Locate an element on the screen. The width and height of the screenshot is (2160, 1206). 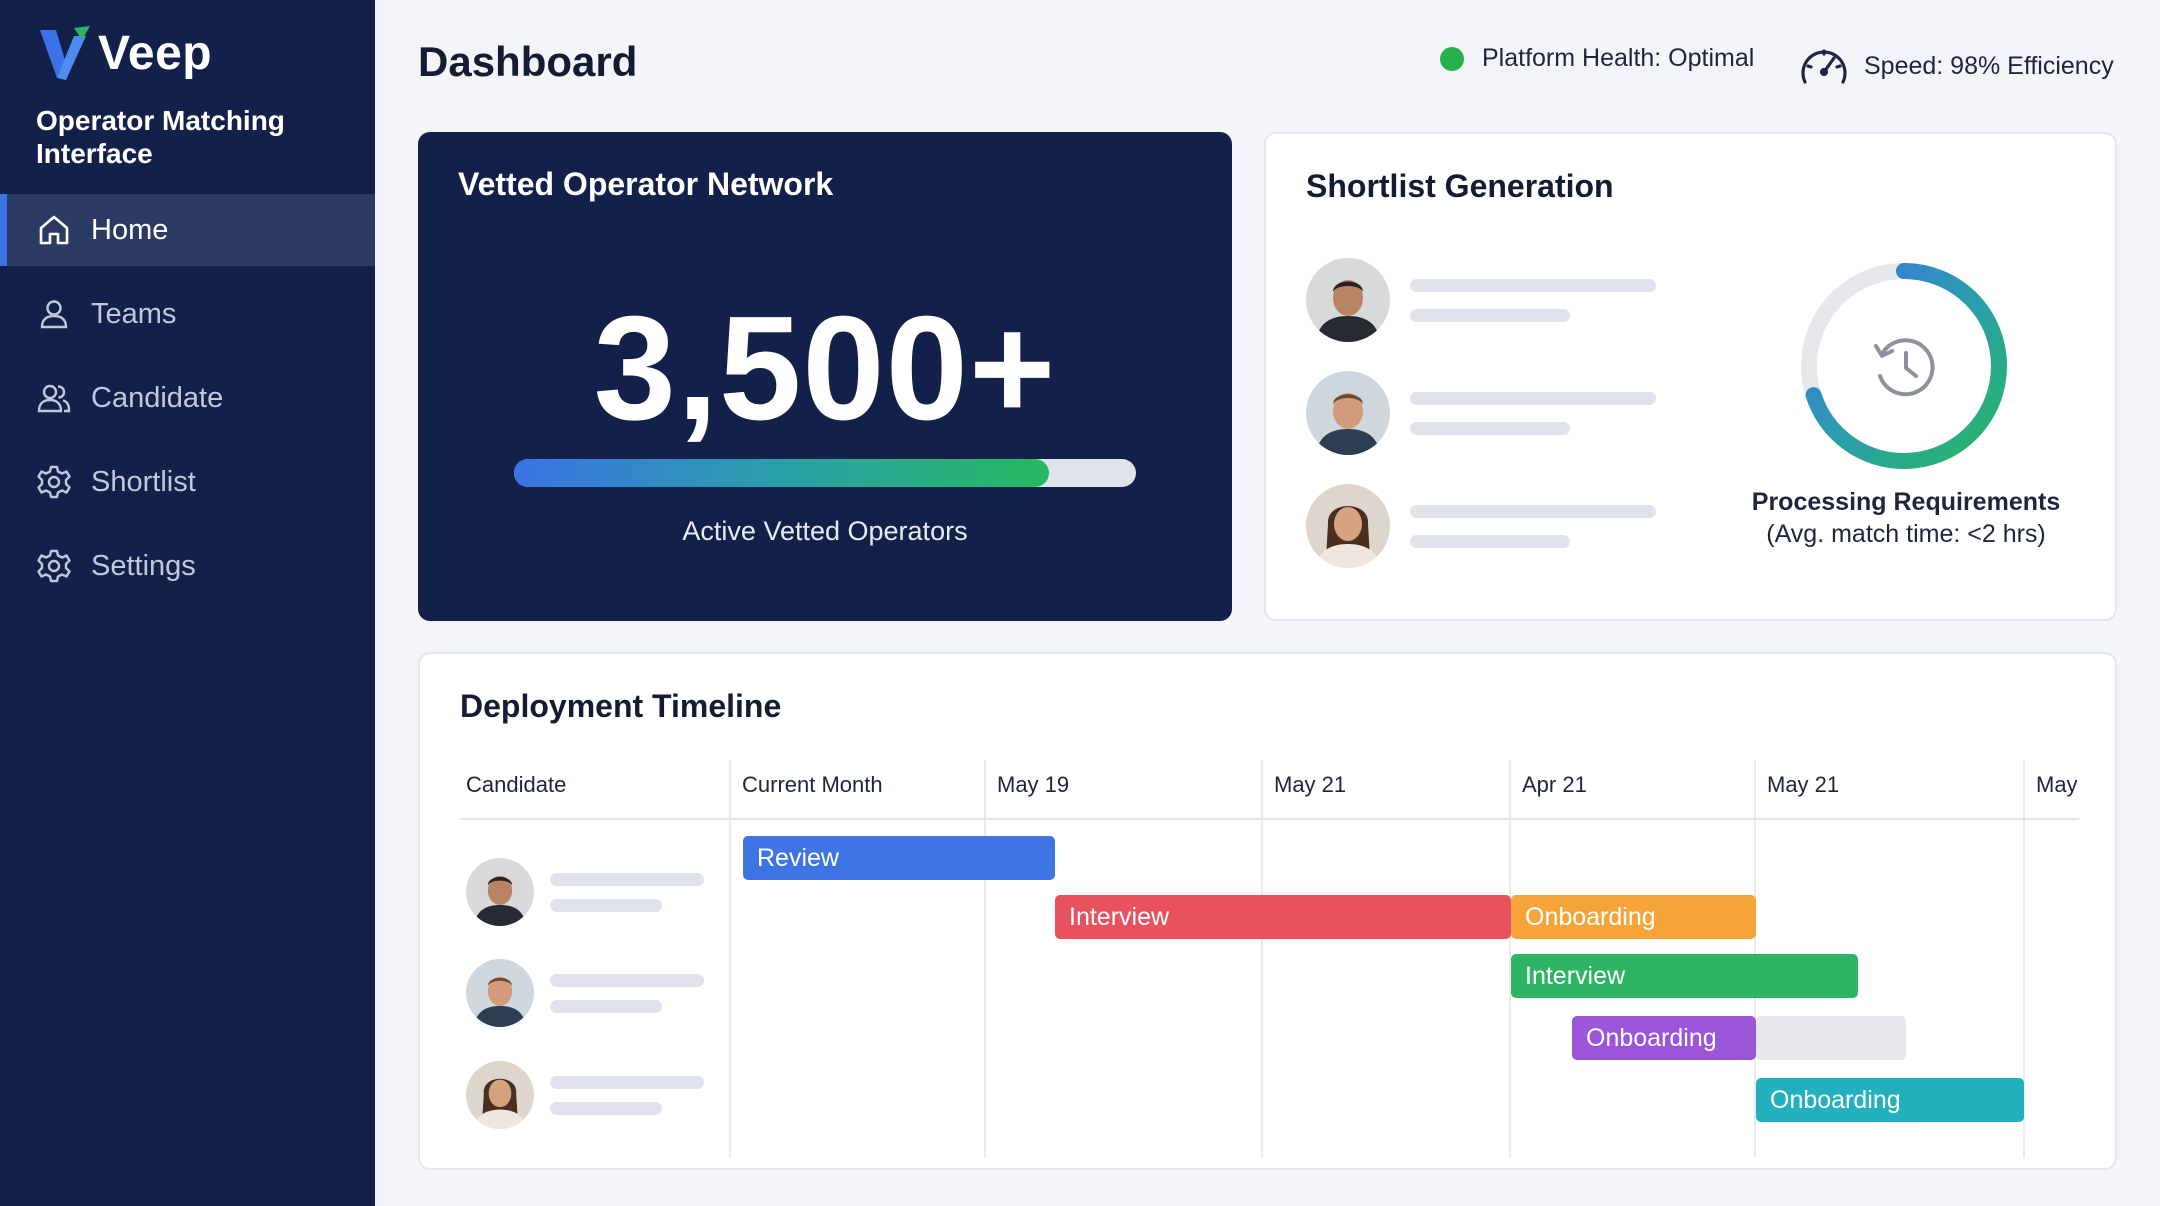
sidebar-item-settings: Settings is located at coordinates (187, 566).